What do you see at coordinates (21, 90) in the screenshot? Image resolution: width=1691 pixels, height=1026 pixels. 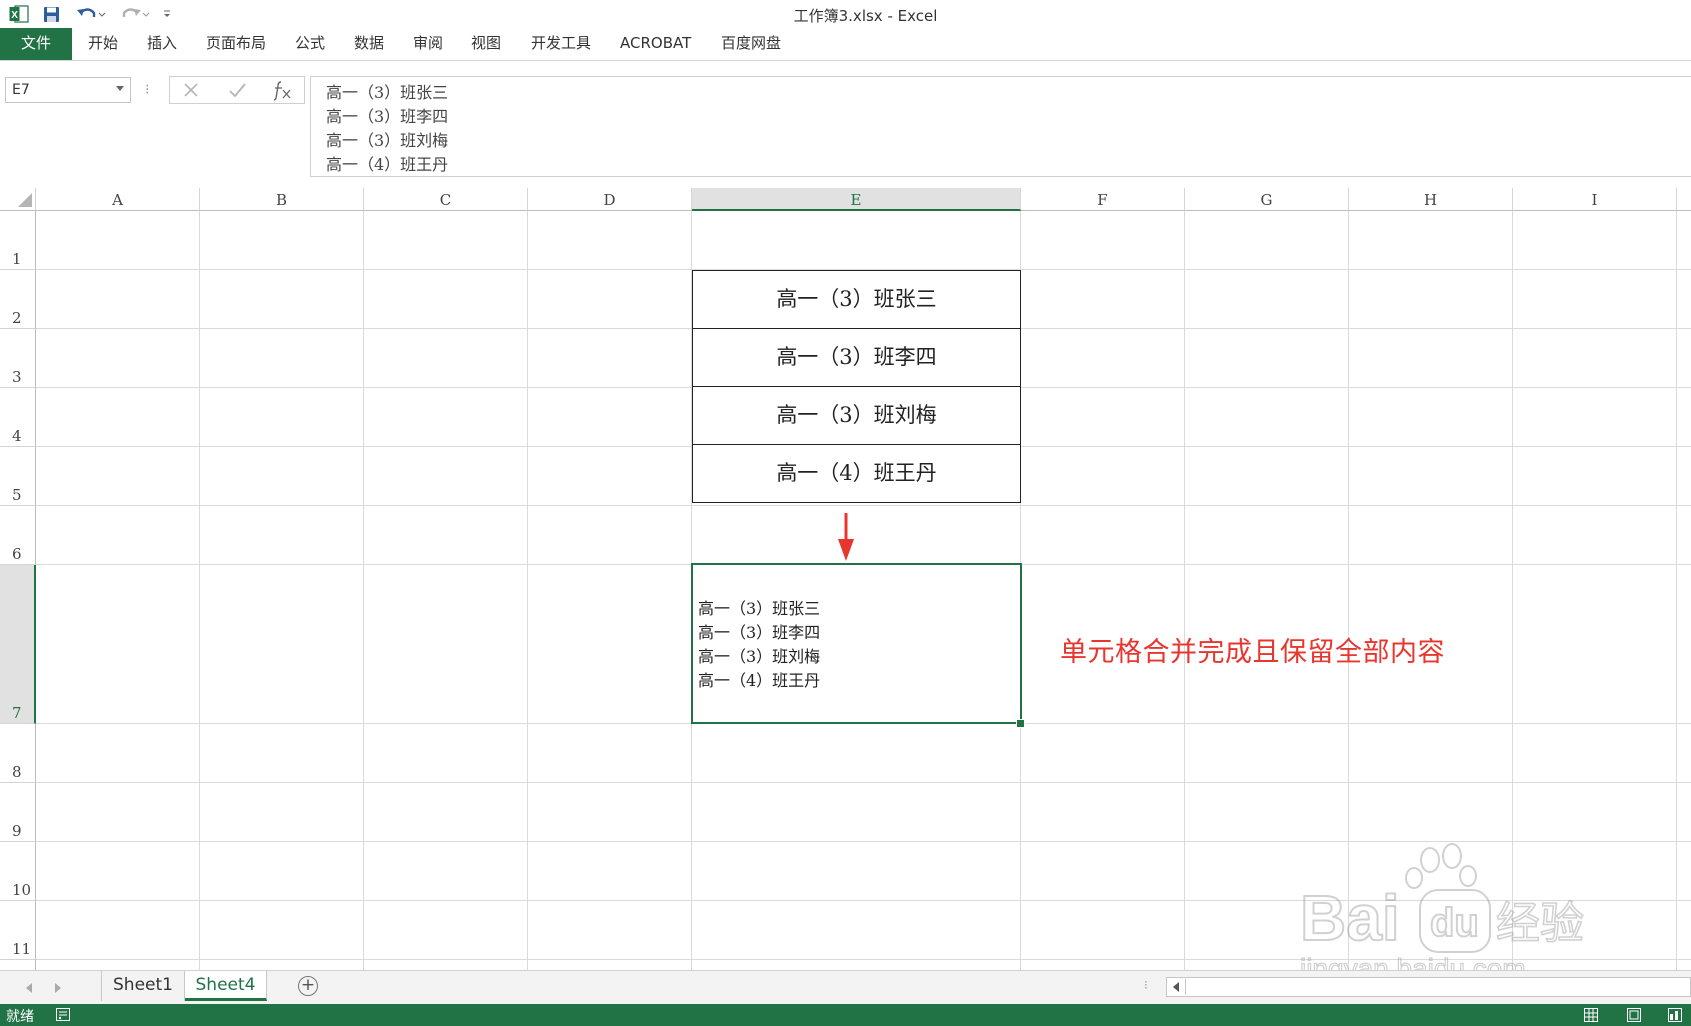 I see `name-box-value: E7` at bounding box center [21, 90].